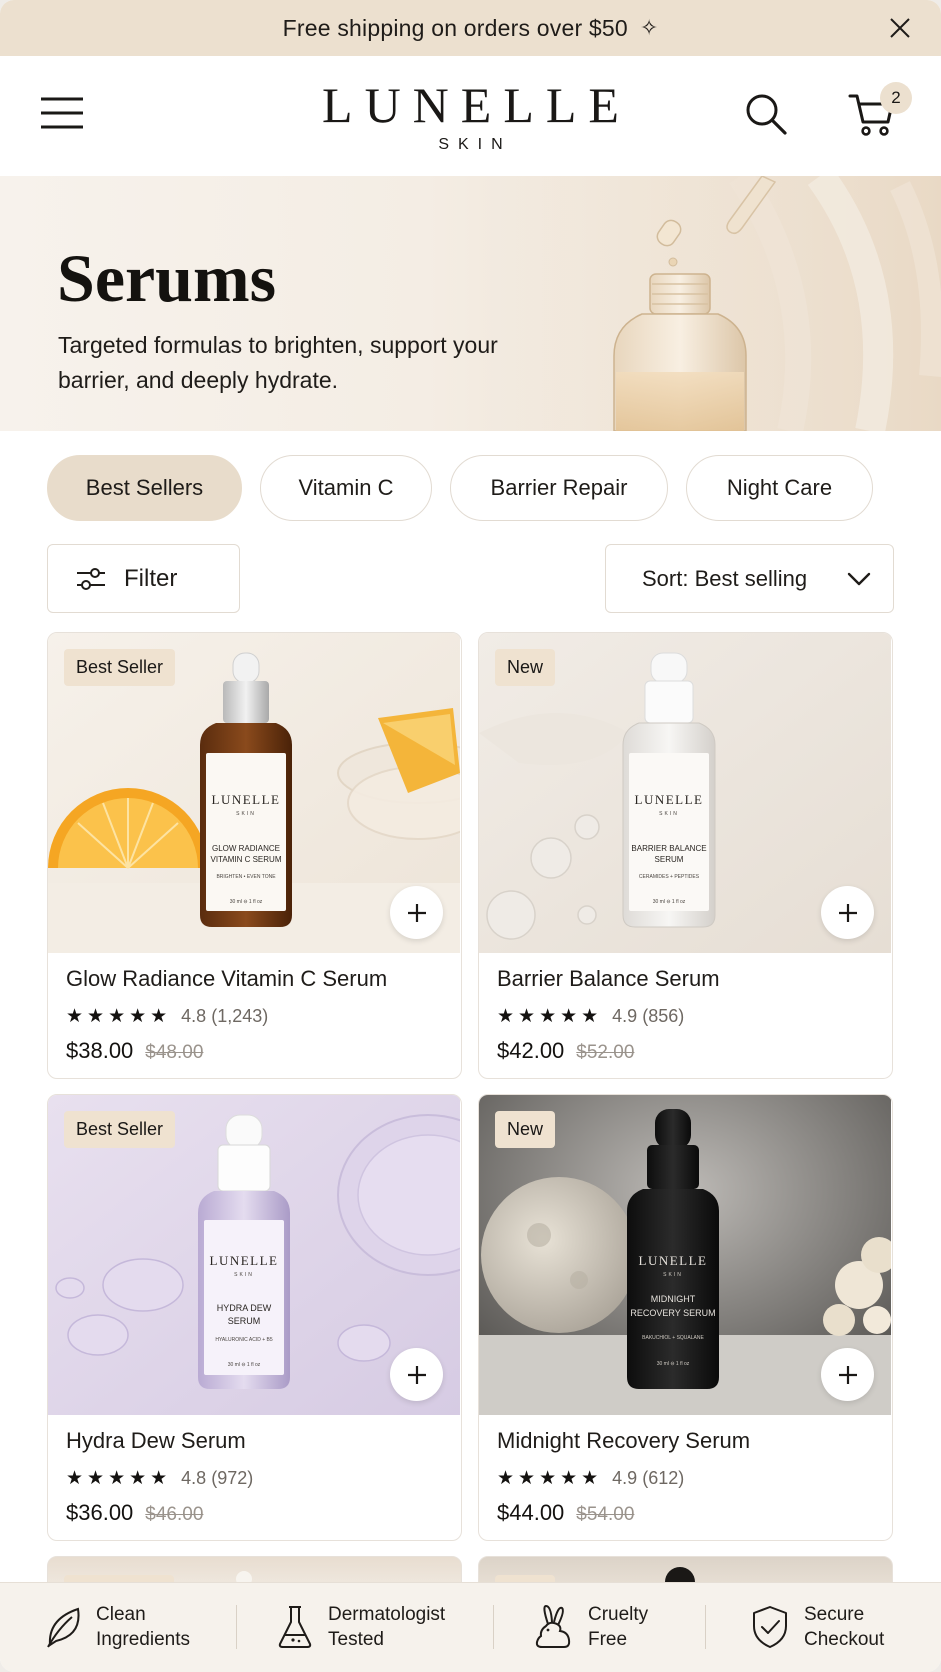  I want to click on rating-value: 4.8 (972), so click(217, 1478).